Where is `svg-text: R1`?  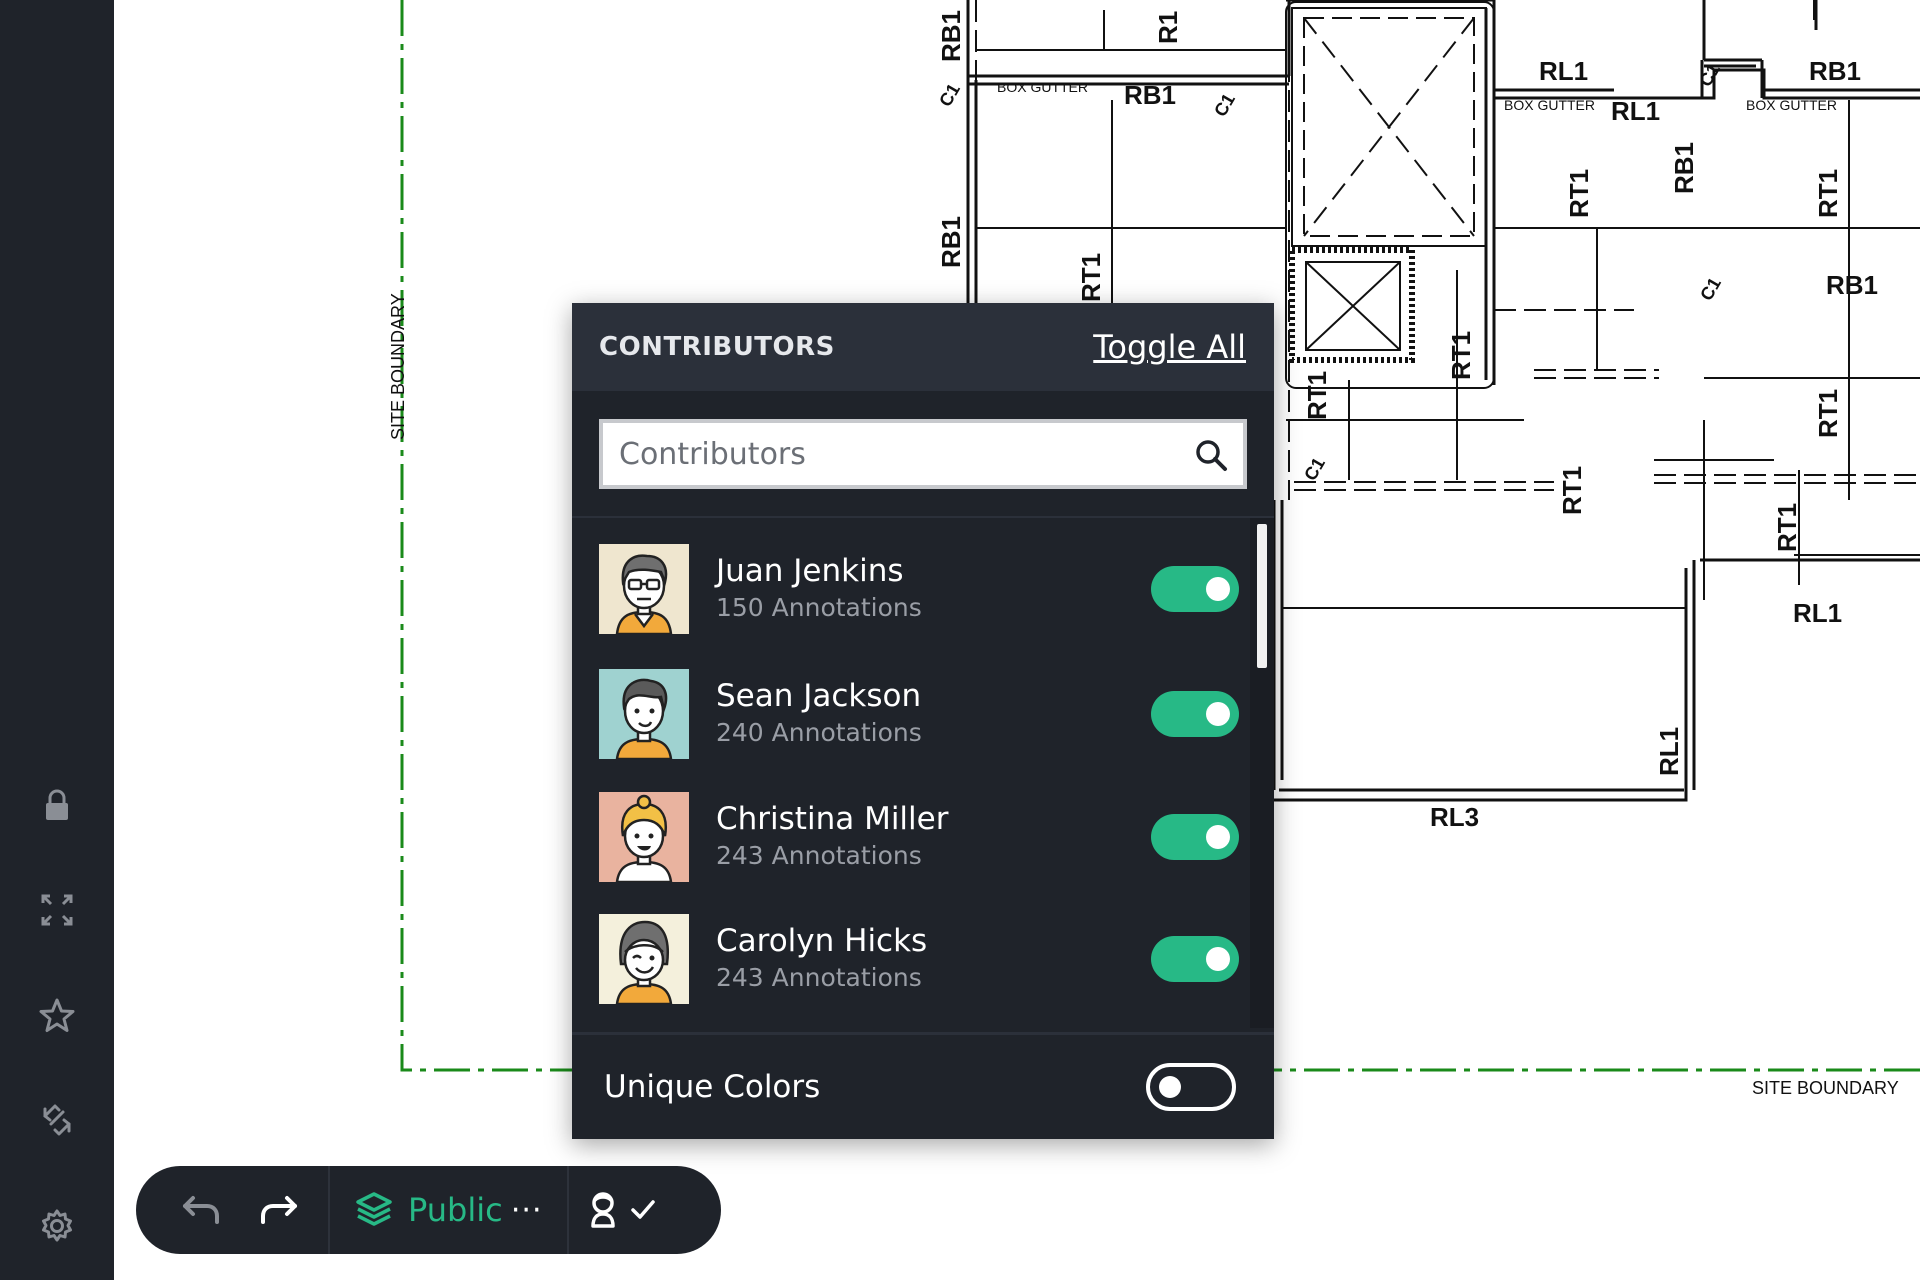 svg-text: R1 is located at coordinates (1168, 27).